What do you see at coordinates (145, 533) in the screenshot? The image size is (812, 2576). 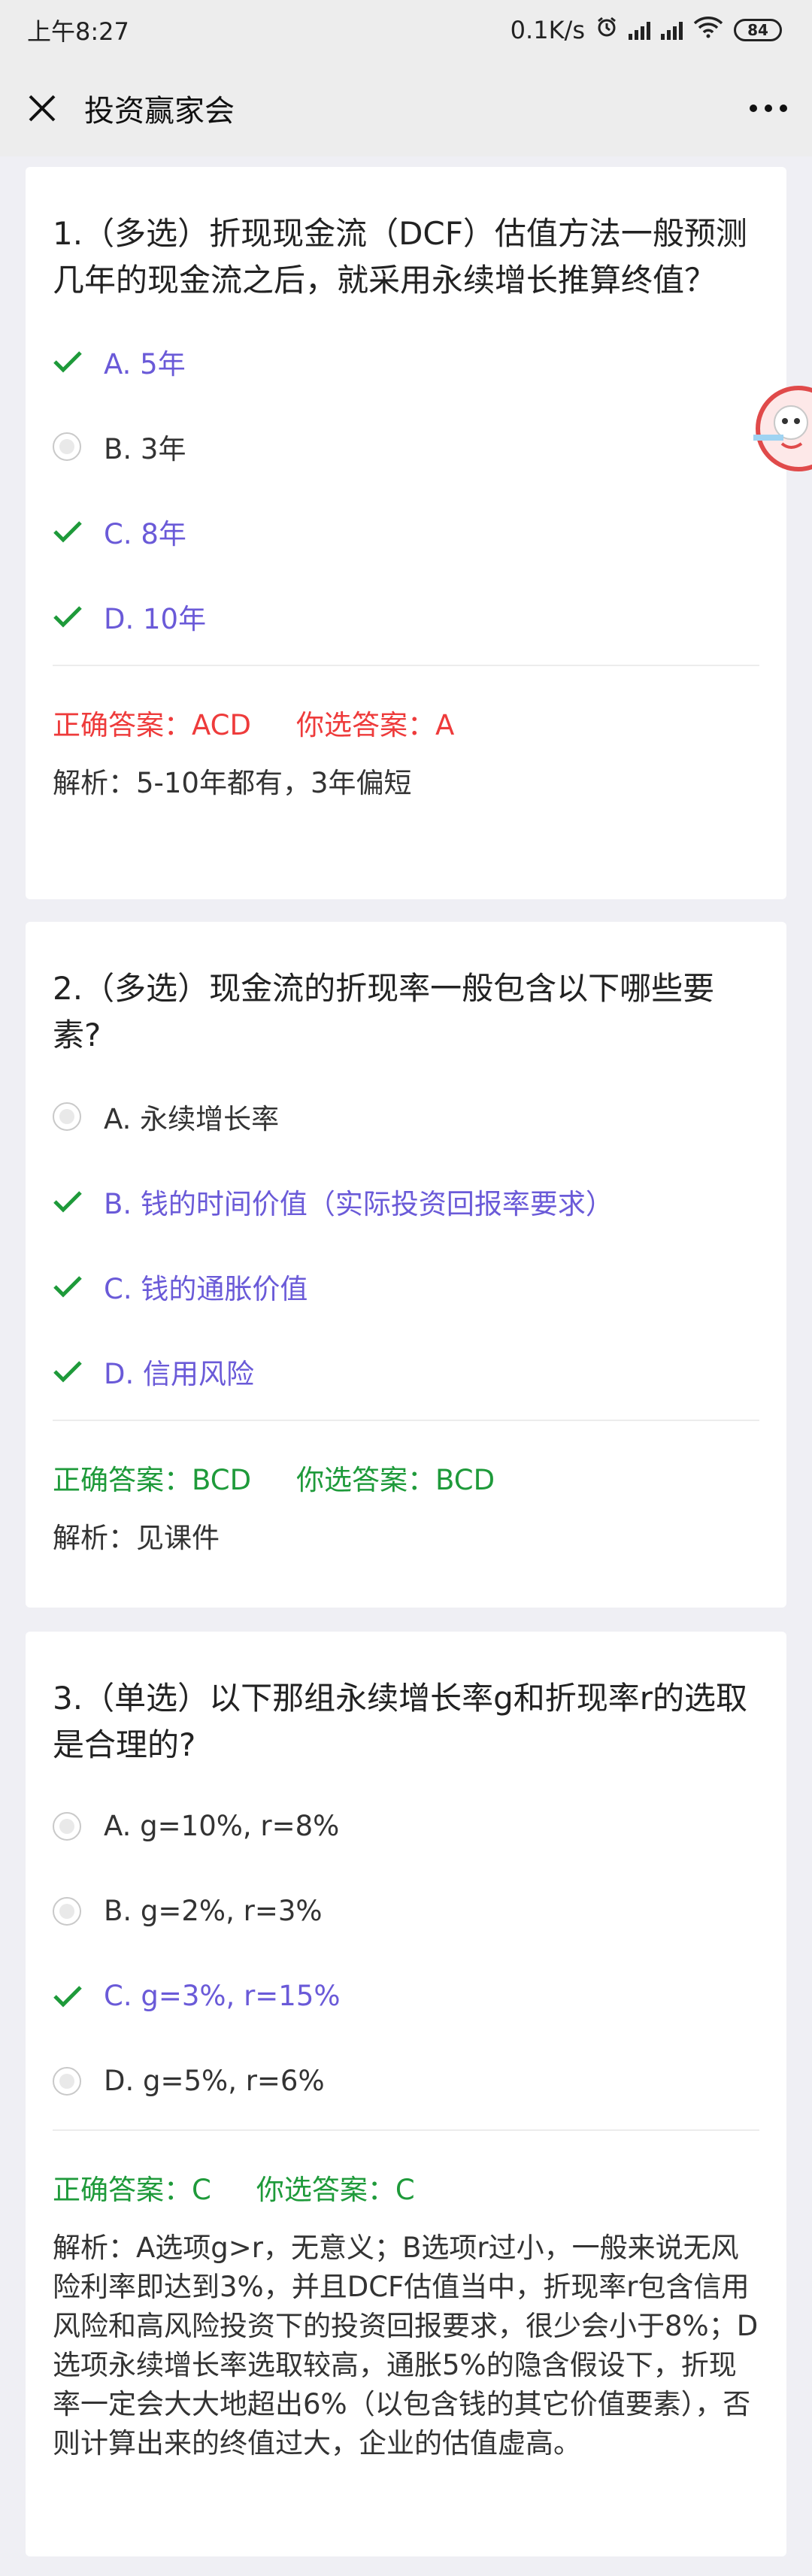 I see `option-label: C. 8年` at bounding box center [145, 533].